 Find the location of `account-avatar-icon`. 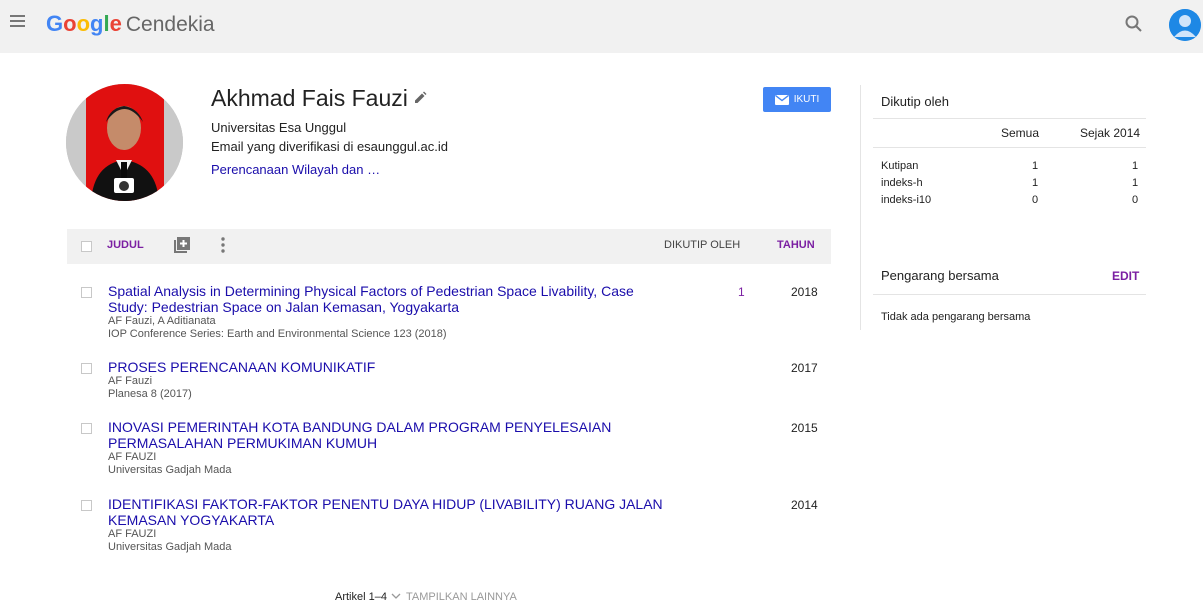

account-avatar-icon is located at coordinates (1185, 25).